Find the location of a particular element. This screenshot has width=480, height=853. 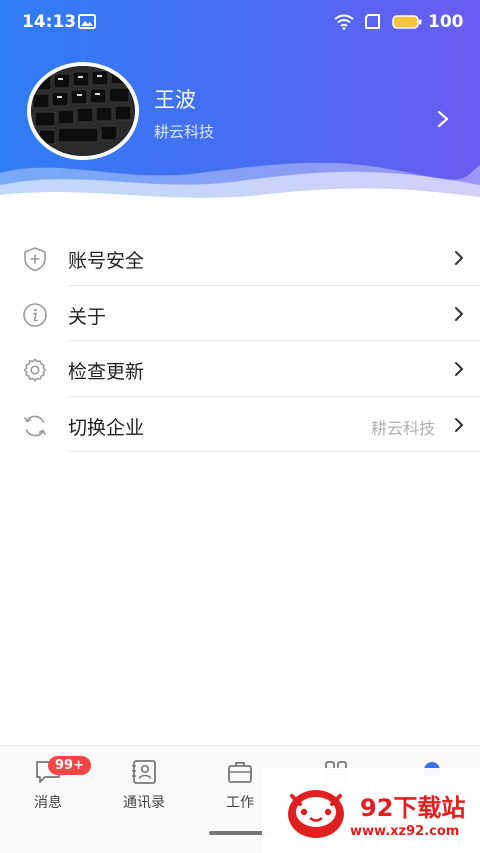

menu-item-label: 检查更新 is located at coordinates (106, 372).